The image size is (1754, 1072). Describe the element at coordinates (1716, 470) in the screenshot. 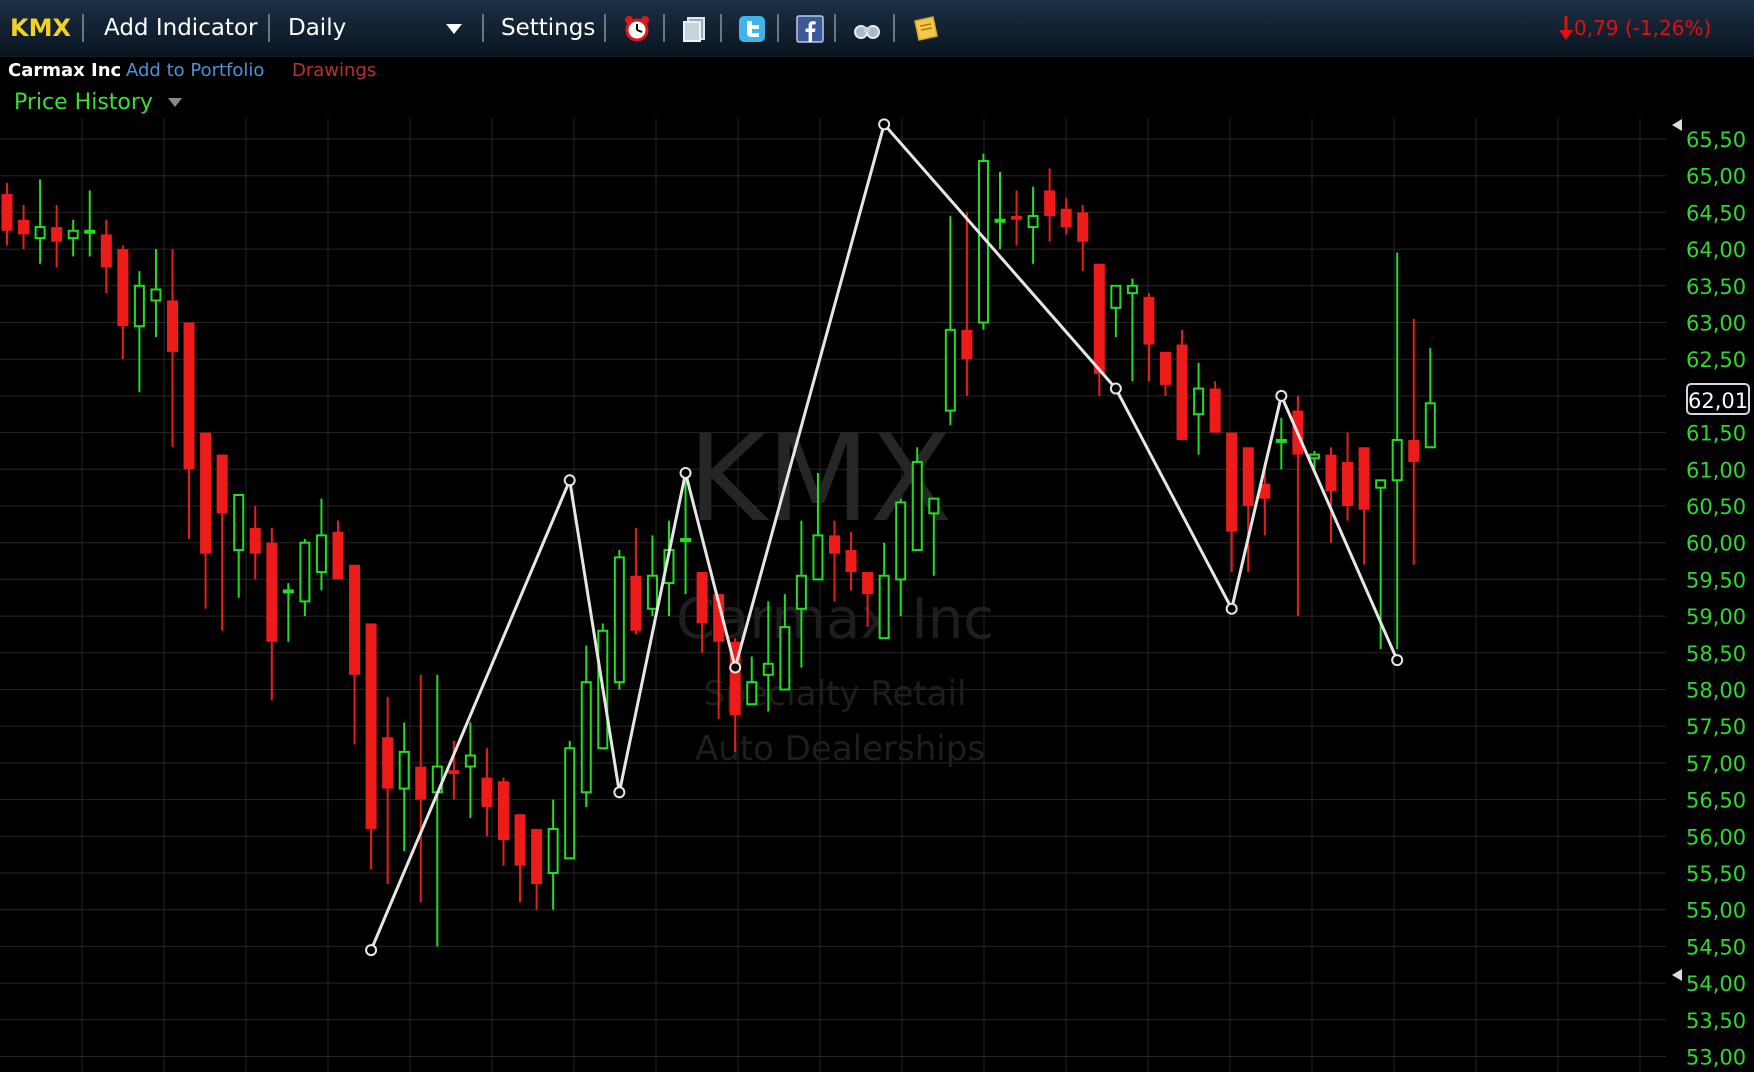

I see `price-tick-label: 61,00` at that location.